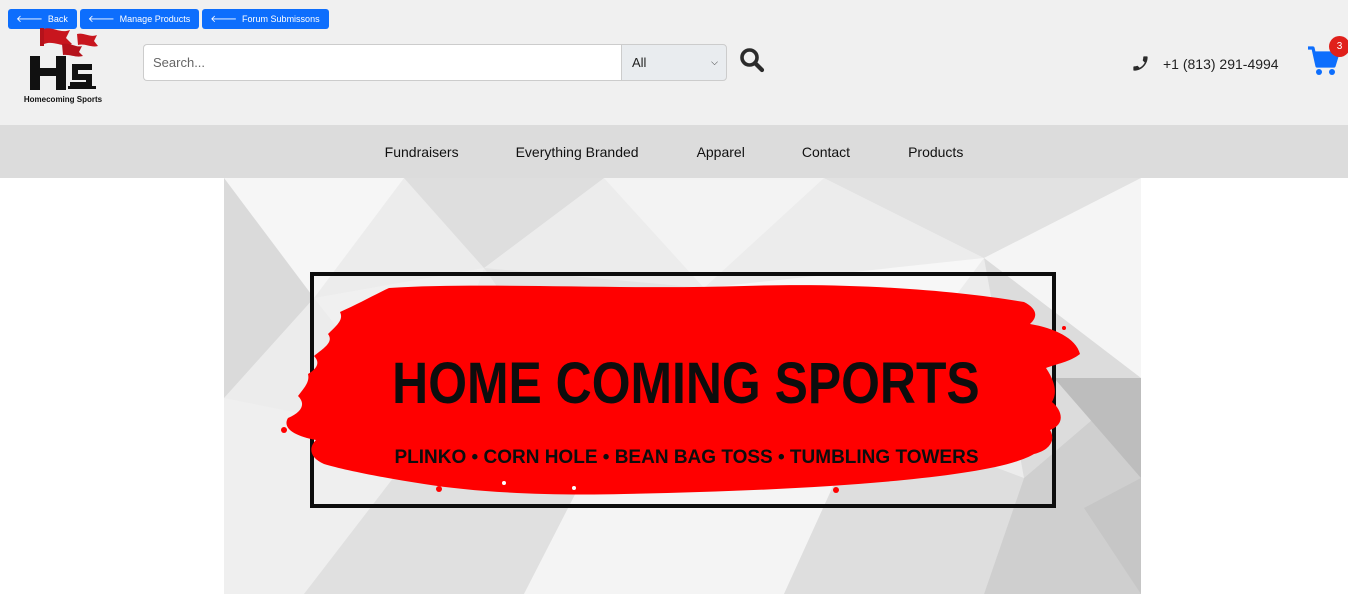  I want to click on hero-title: HOME COMING SPORTS, so click(686, 383).